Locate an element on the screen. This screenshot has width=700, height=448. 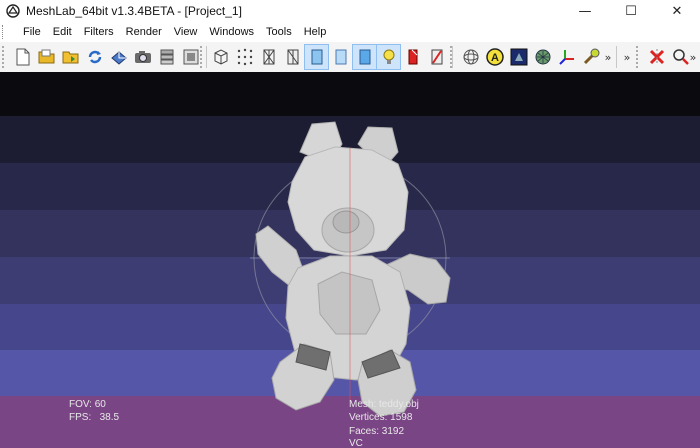
meshlab-app-icon is located at coordinates (13, 11).